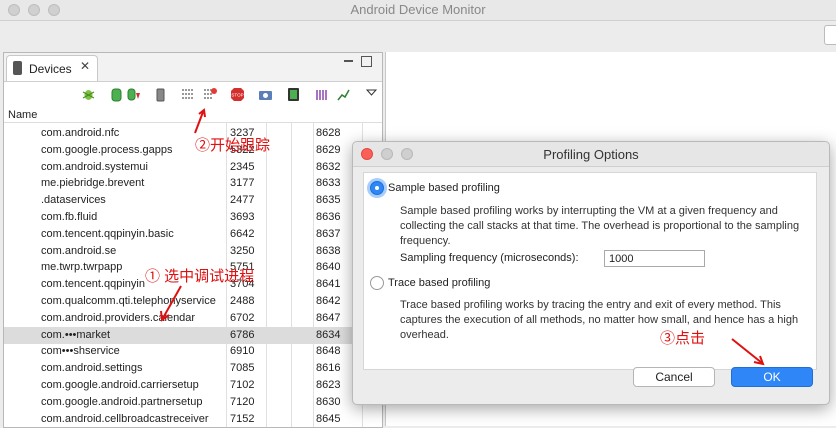  Describe the element at coordinates (328, 149) in the screenshot. I see `process-port: 8629` at that location.